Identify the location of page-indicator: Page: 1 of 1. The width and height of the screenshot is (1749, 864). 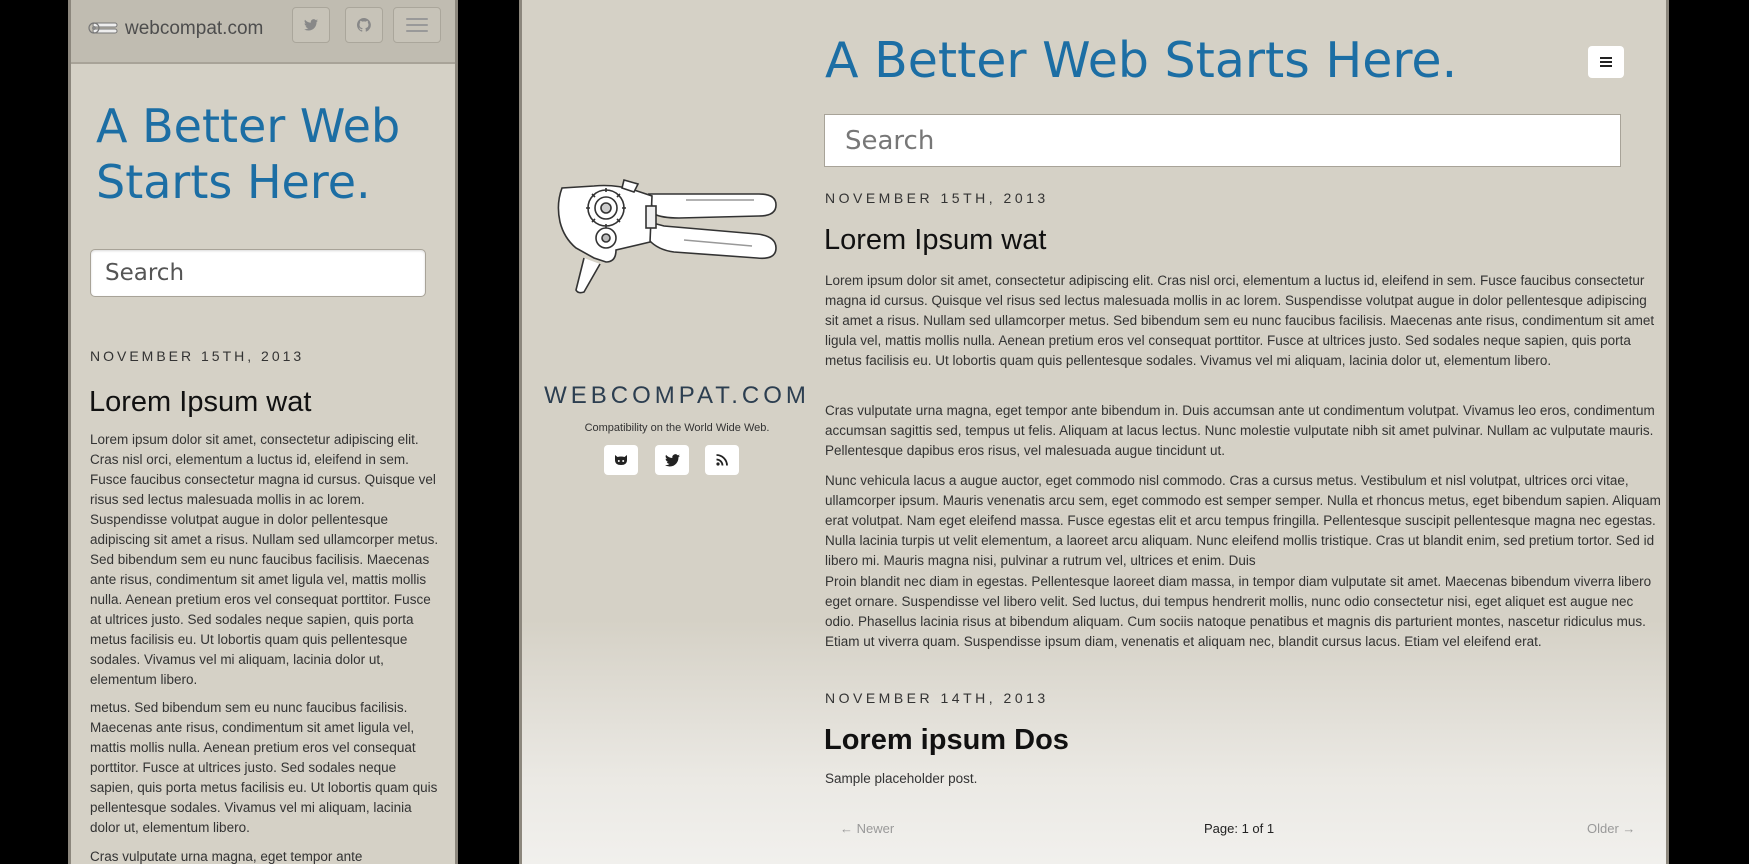
(1239, 828).